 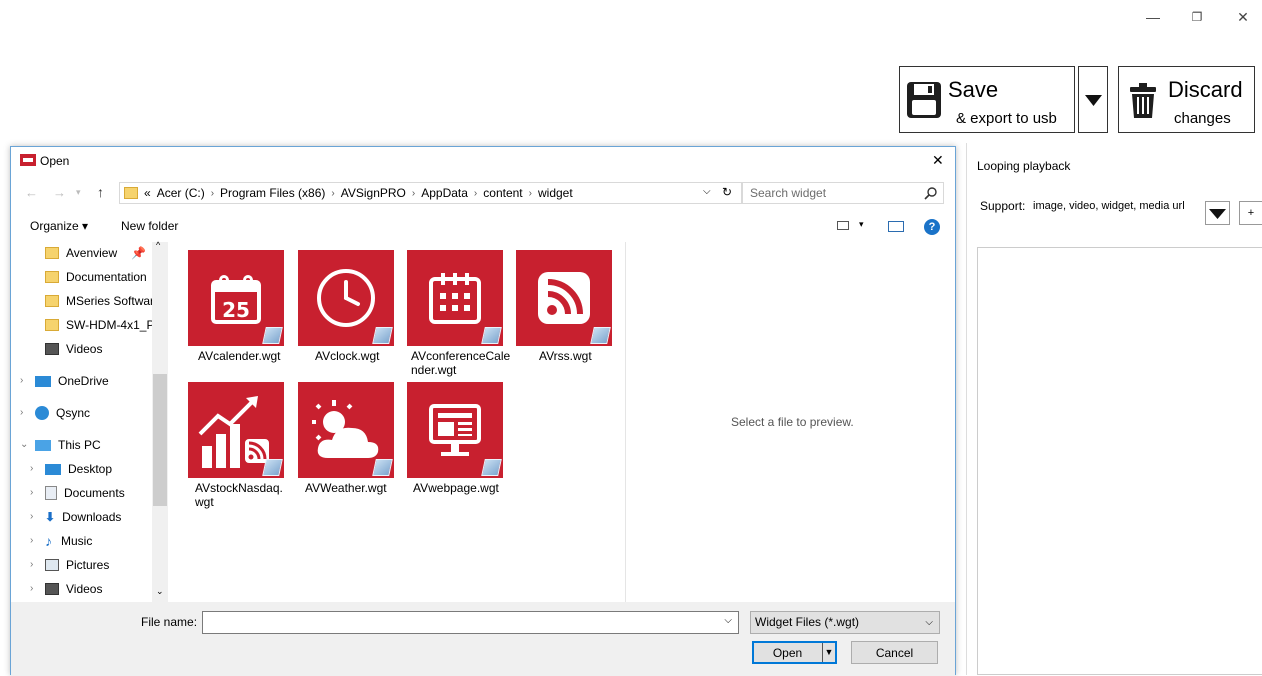 What do you see at coordinates (59, 192) in the screenshot?
I see `forward-arrow-icon: →` at bounding box center [59, 192].